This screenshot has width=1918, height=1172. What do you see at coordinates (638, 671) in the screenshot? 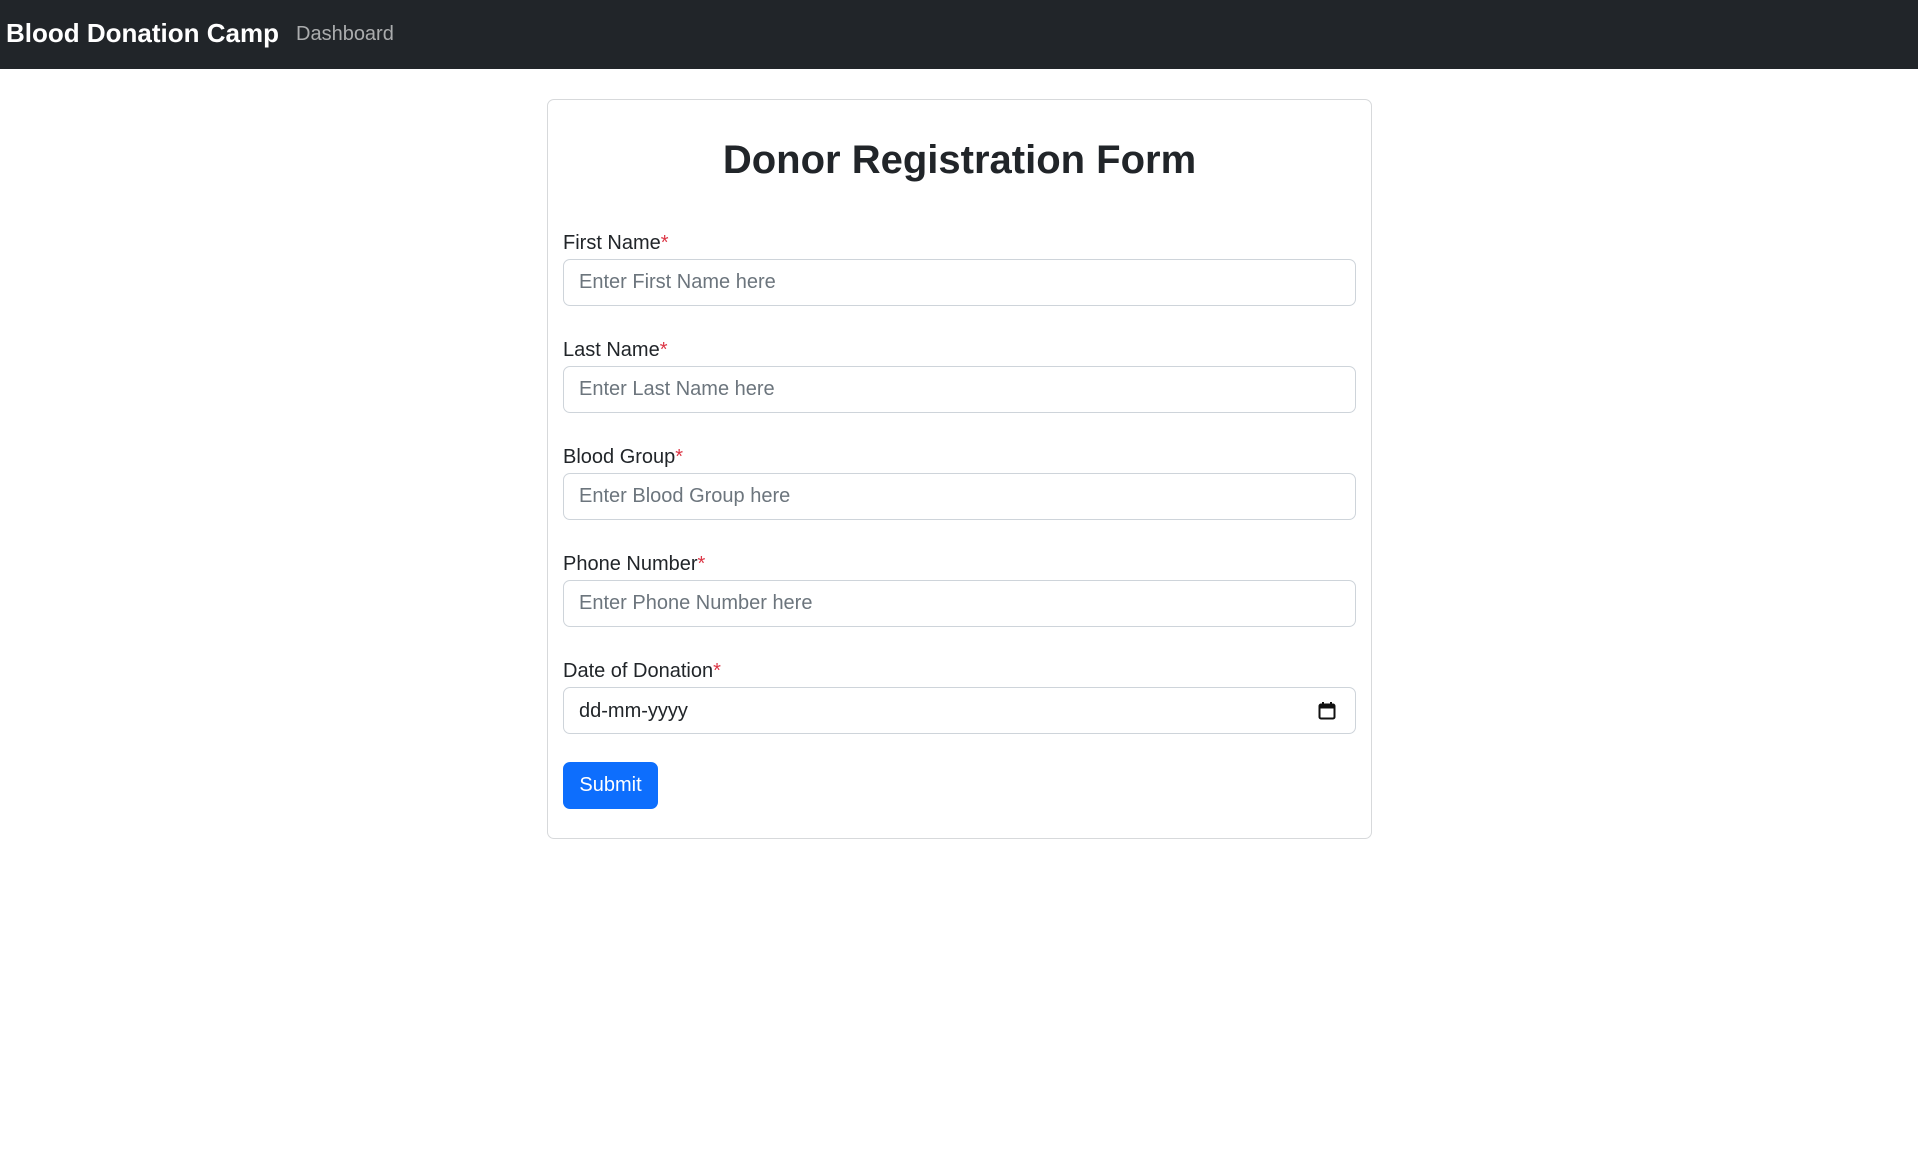
I see `date-of-donation-label-text: Date of Donation` at bounding box center [638, 671].